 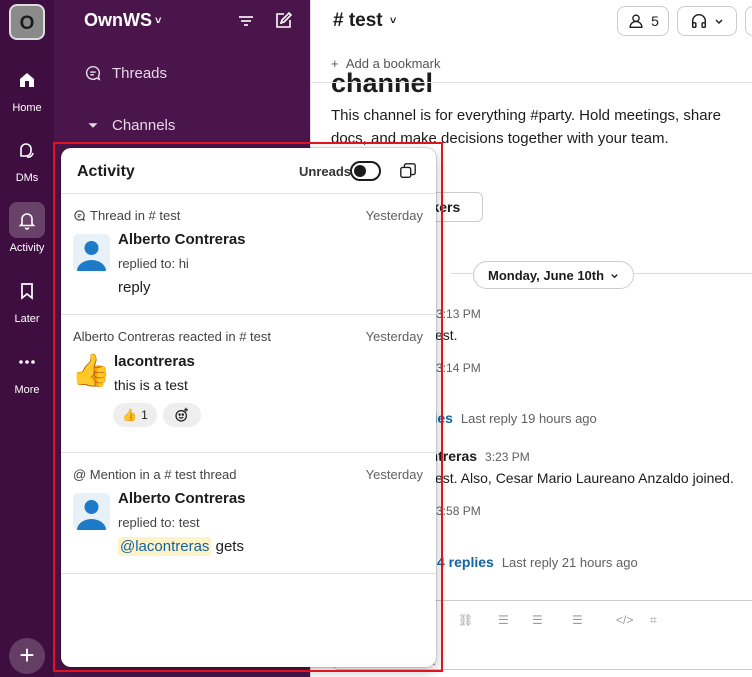 What do you see at coordinates (577, 620) in the screenshot?
I see `block-quote-icon: ☰` at bounding box center [577, 620].